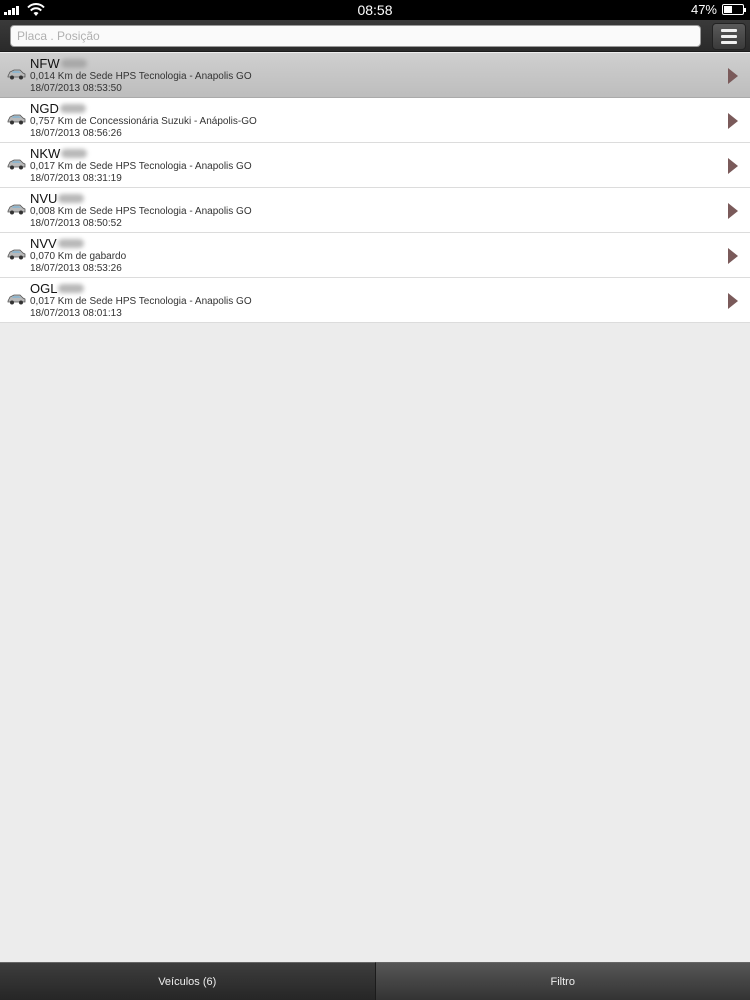  I want to click on vehicle-timestamp: 18/07/2013 08:31:19, so click(76, 178).